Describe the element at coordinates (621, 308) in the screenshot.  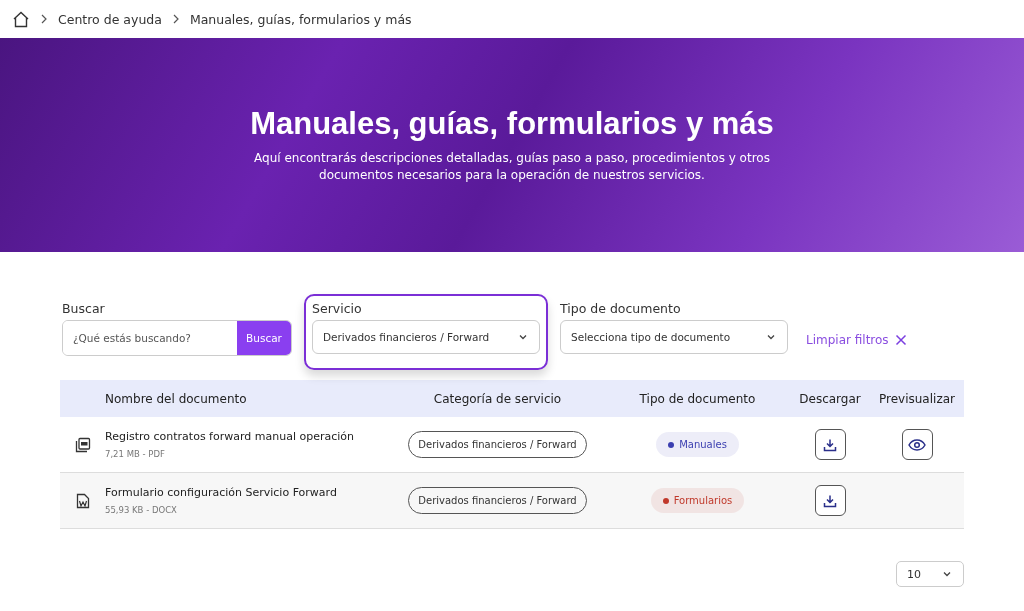
I see `field-label: Tipo de documento` at that location.